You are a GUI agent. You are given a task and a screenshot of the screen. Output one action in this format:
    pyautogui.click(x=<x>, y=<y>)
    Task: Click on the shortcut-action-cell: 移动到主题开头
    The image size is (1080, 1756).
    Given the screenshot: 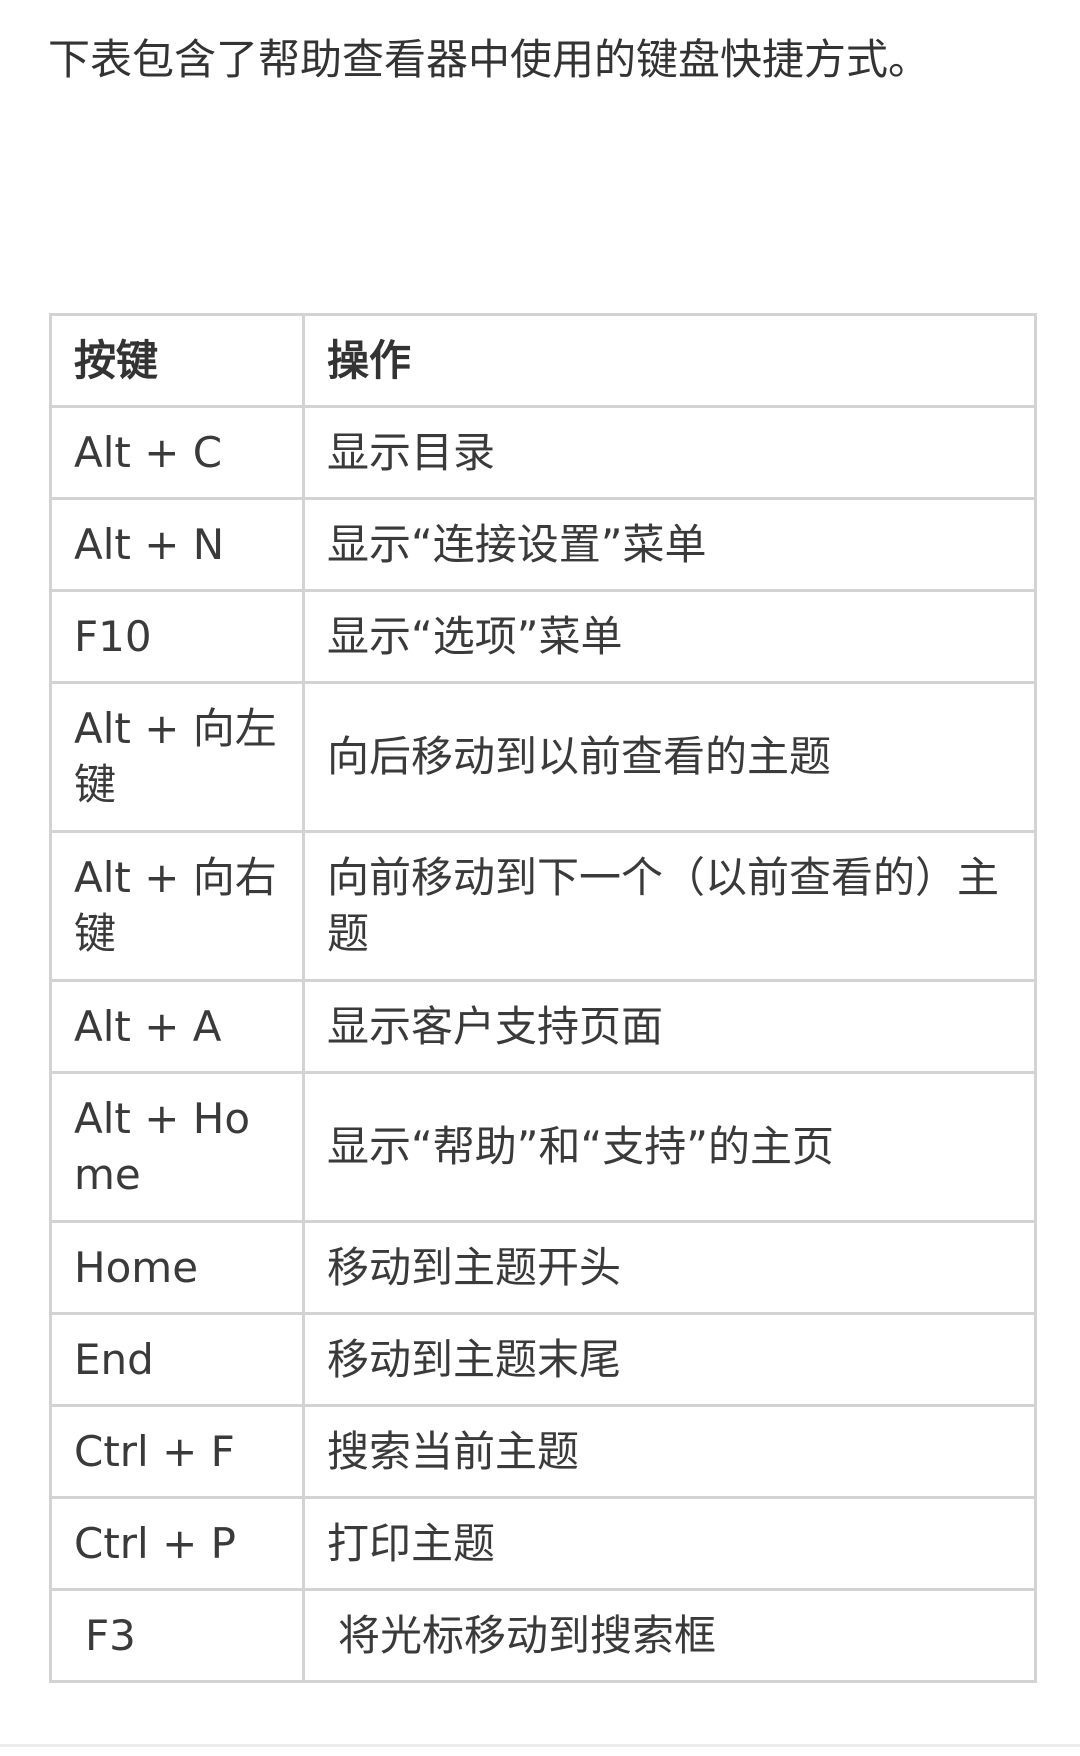 What is the action you would take?
    pyautogui.click(x=669, y=1267)
    